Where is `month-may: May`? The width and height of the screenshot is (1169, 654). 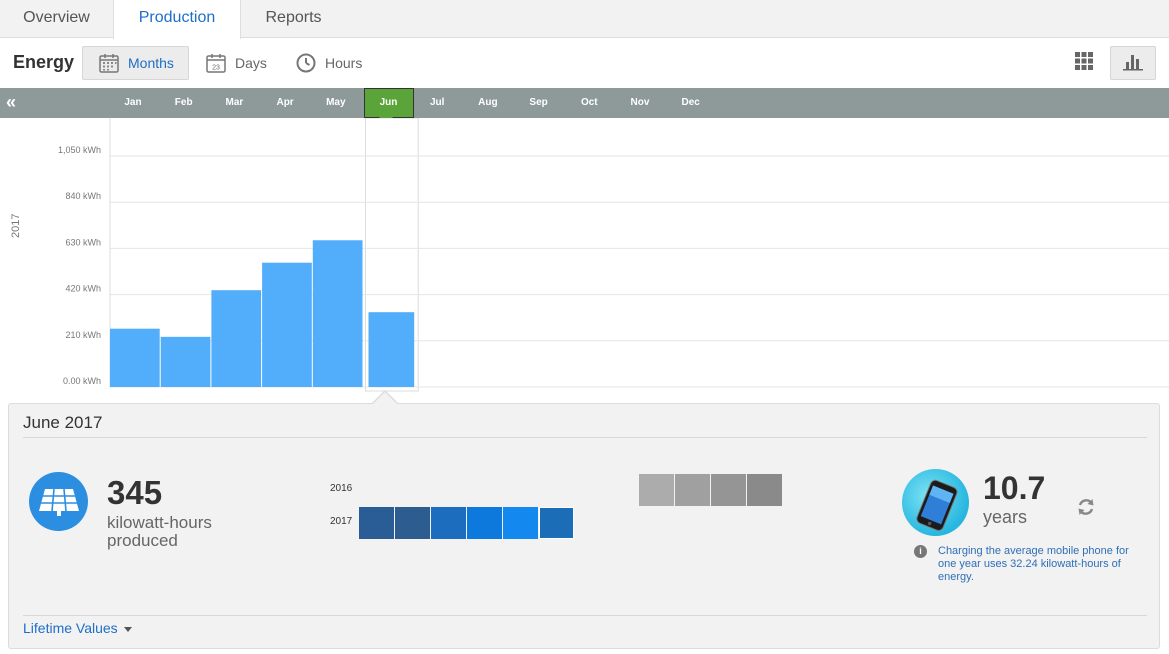 month-may: May is located at coordinates (336, 103).